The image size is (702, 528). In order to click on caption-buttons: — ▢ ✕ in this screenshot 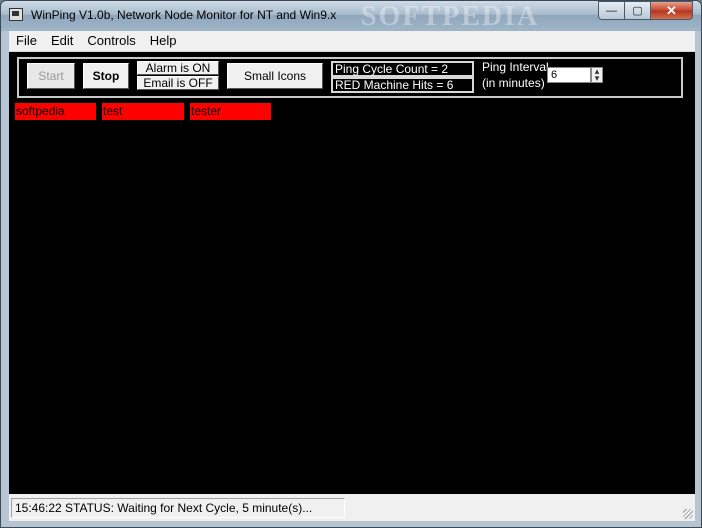, I will do `click(645, 10)`.